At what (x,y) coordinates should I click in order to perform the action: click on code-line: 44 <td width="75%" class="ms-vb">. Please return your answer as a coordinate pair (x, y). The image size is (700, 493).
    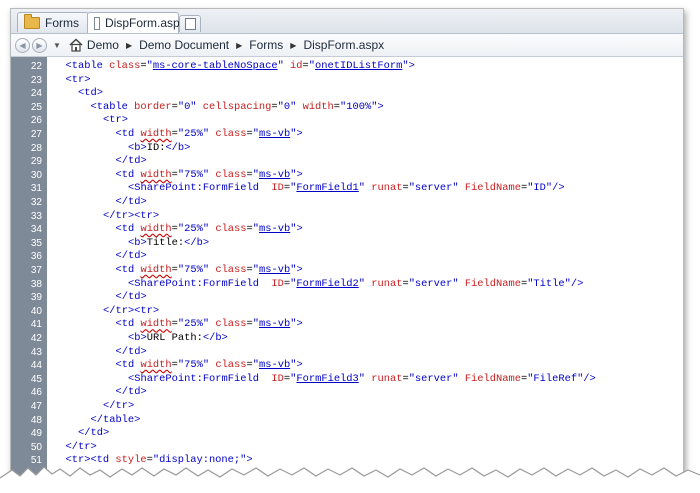
    Looking at the image, I should click on (347, 366).